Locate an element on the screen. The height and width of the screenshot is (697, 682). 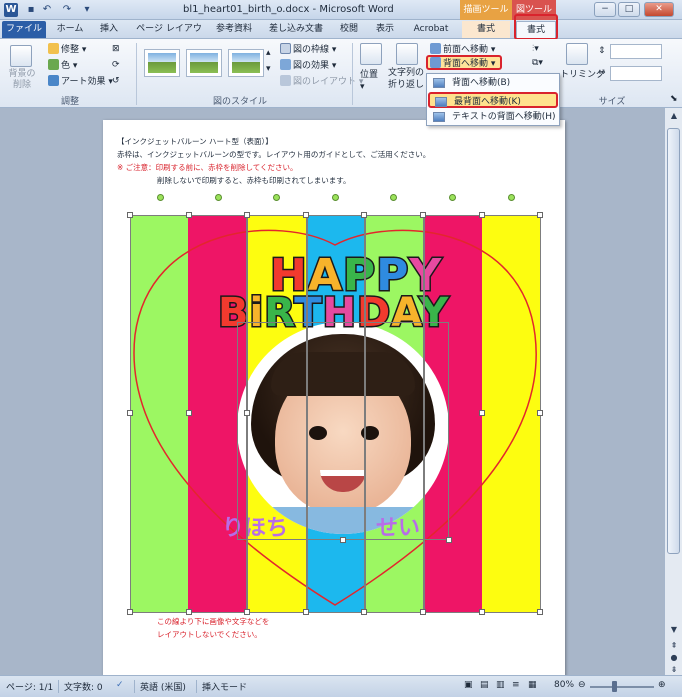
browse-object-icon: ● is located at coordinates (674, 658).